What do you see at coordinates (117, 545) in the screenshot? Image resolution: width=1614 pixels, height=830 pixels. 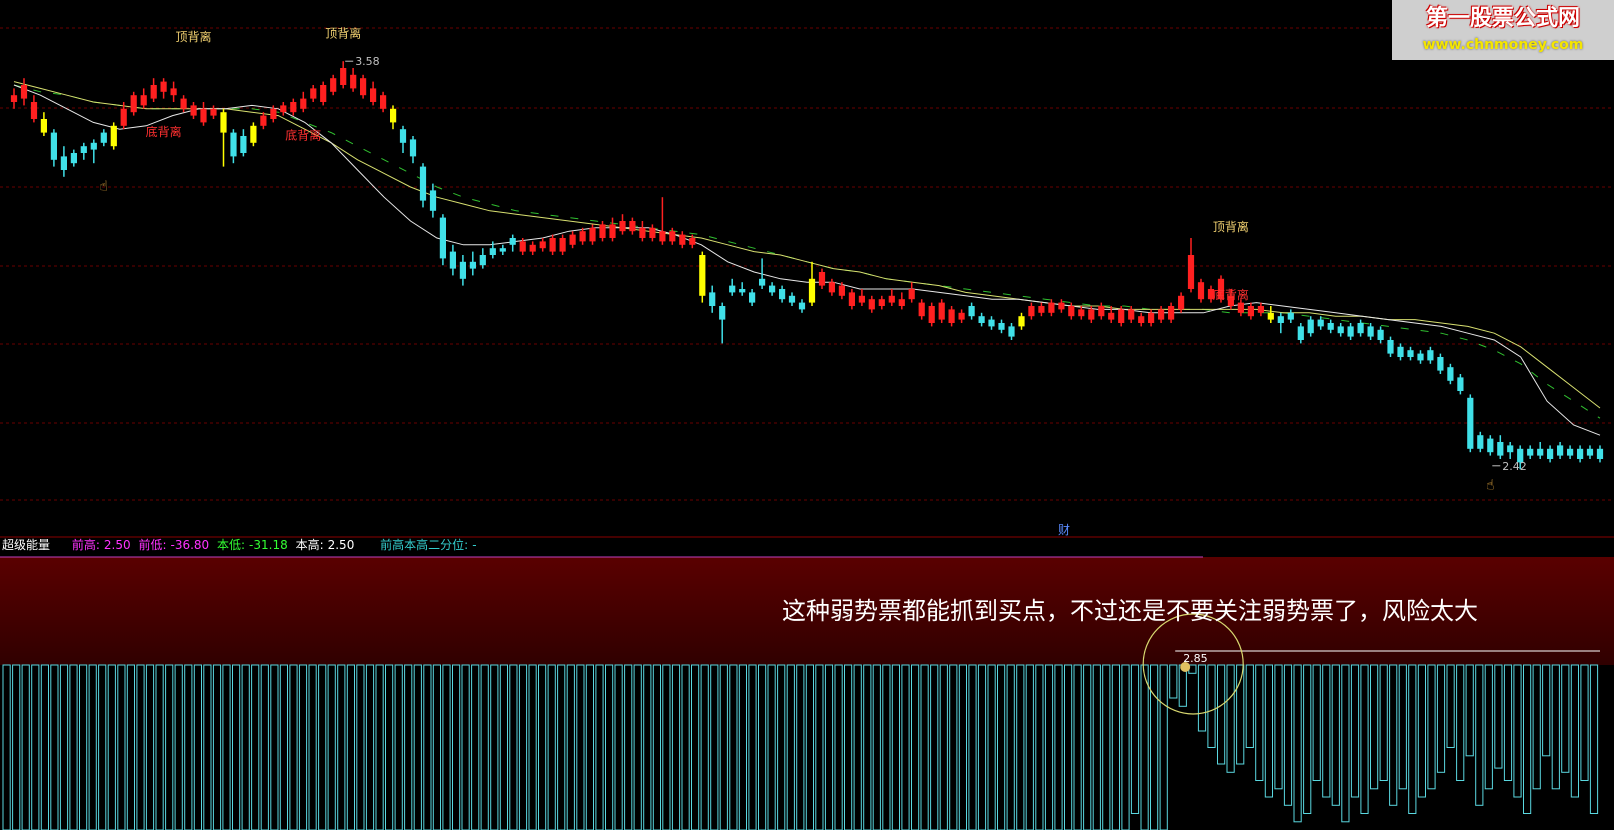 I see `field-value: 2.50` at bounding box center [117, 545].